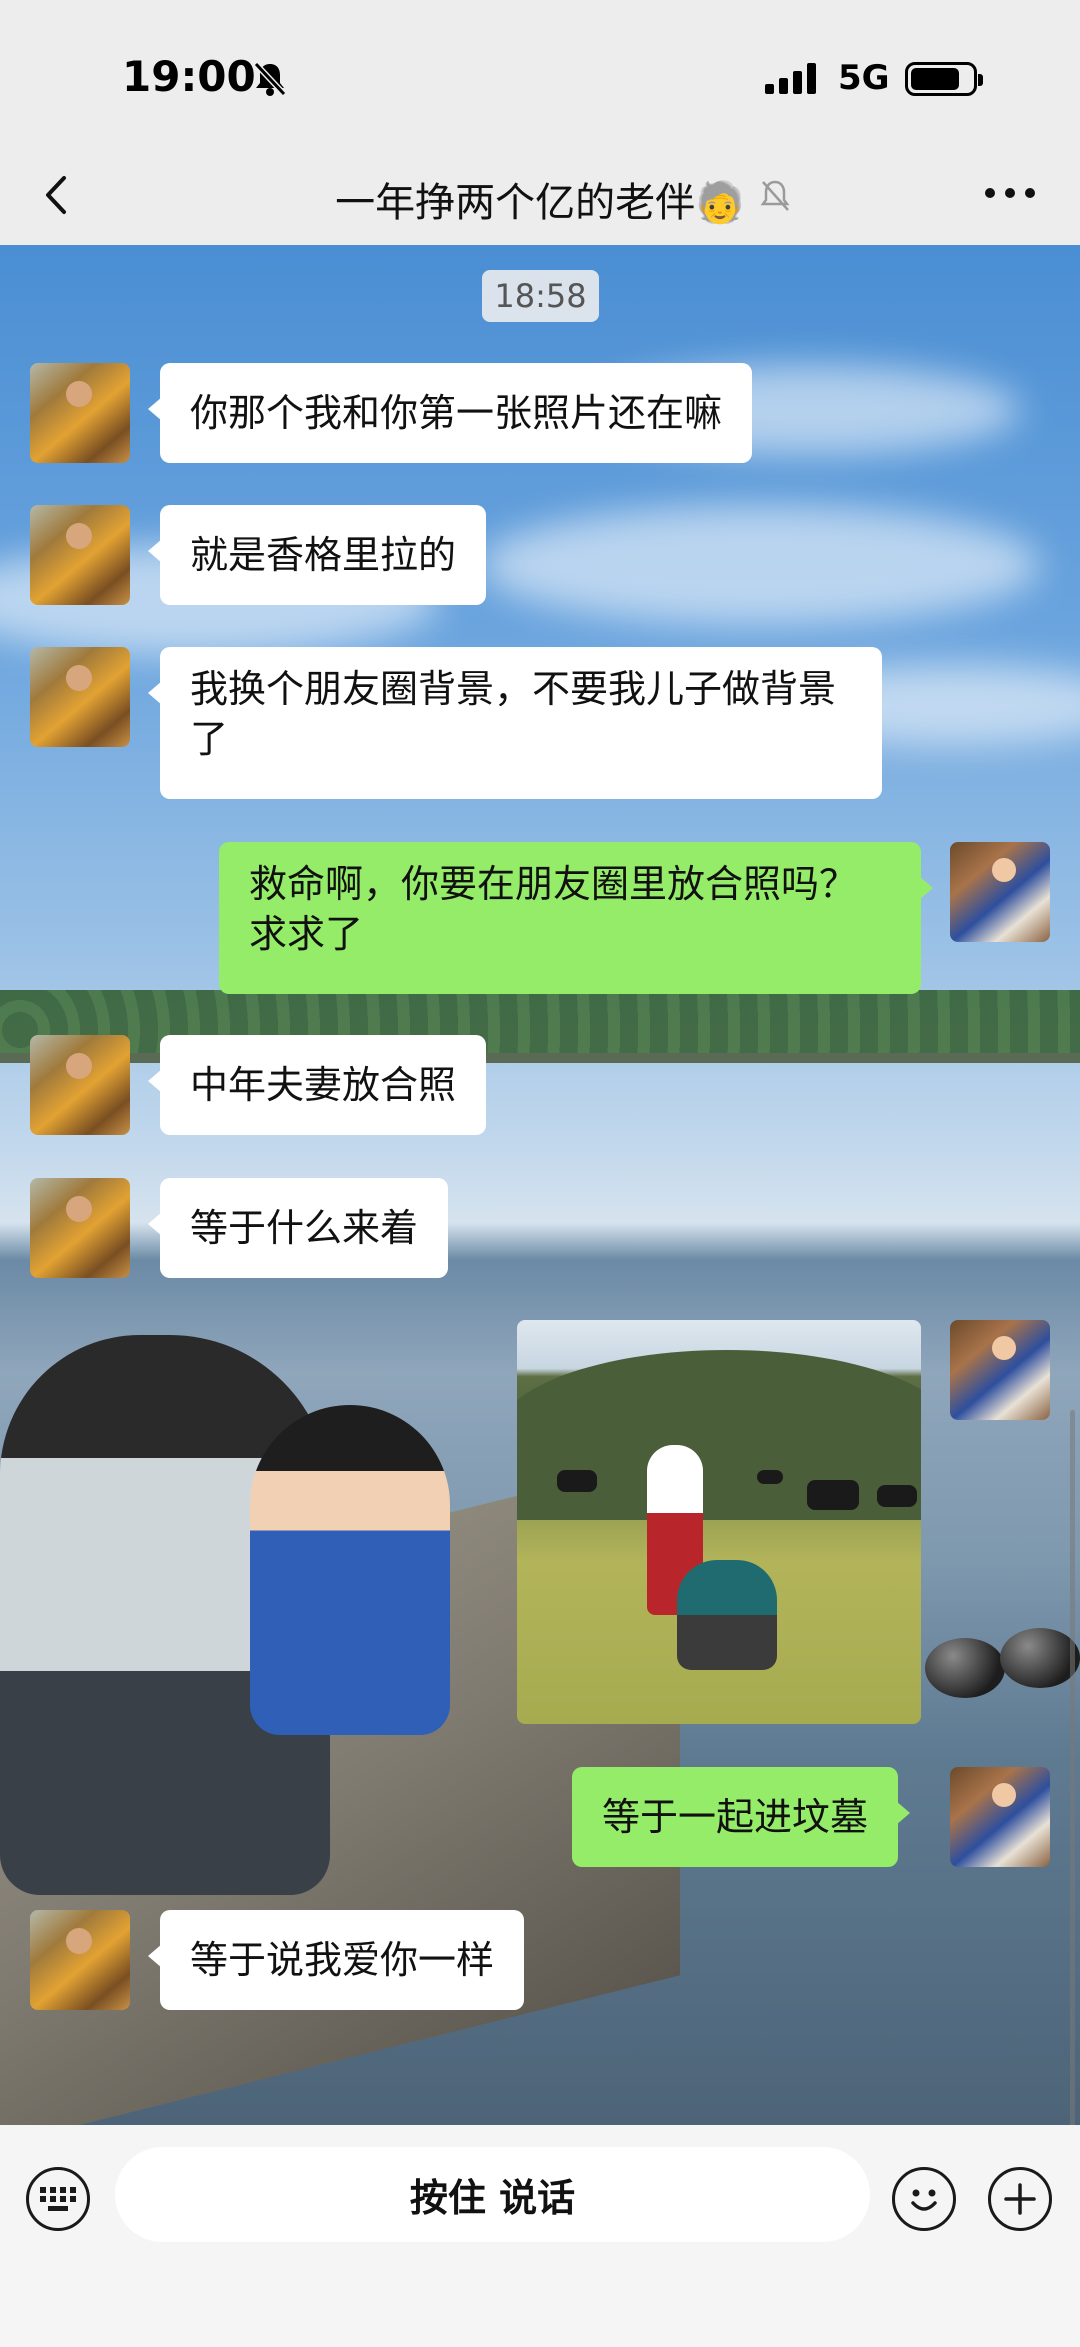 This screenshot has height=2347, width=1080. What do you see at coordinates (924, 2199) in the screenshot?
I see `smiley-icon` at bounding box center [924, 2199].